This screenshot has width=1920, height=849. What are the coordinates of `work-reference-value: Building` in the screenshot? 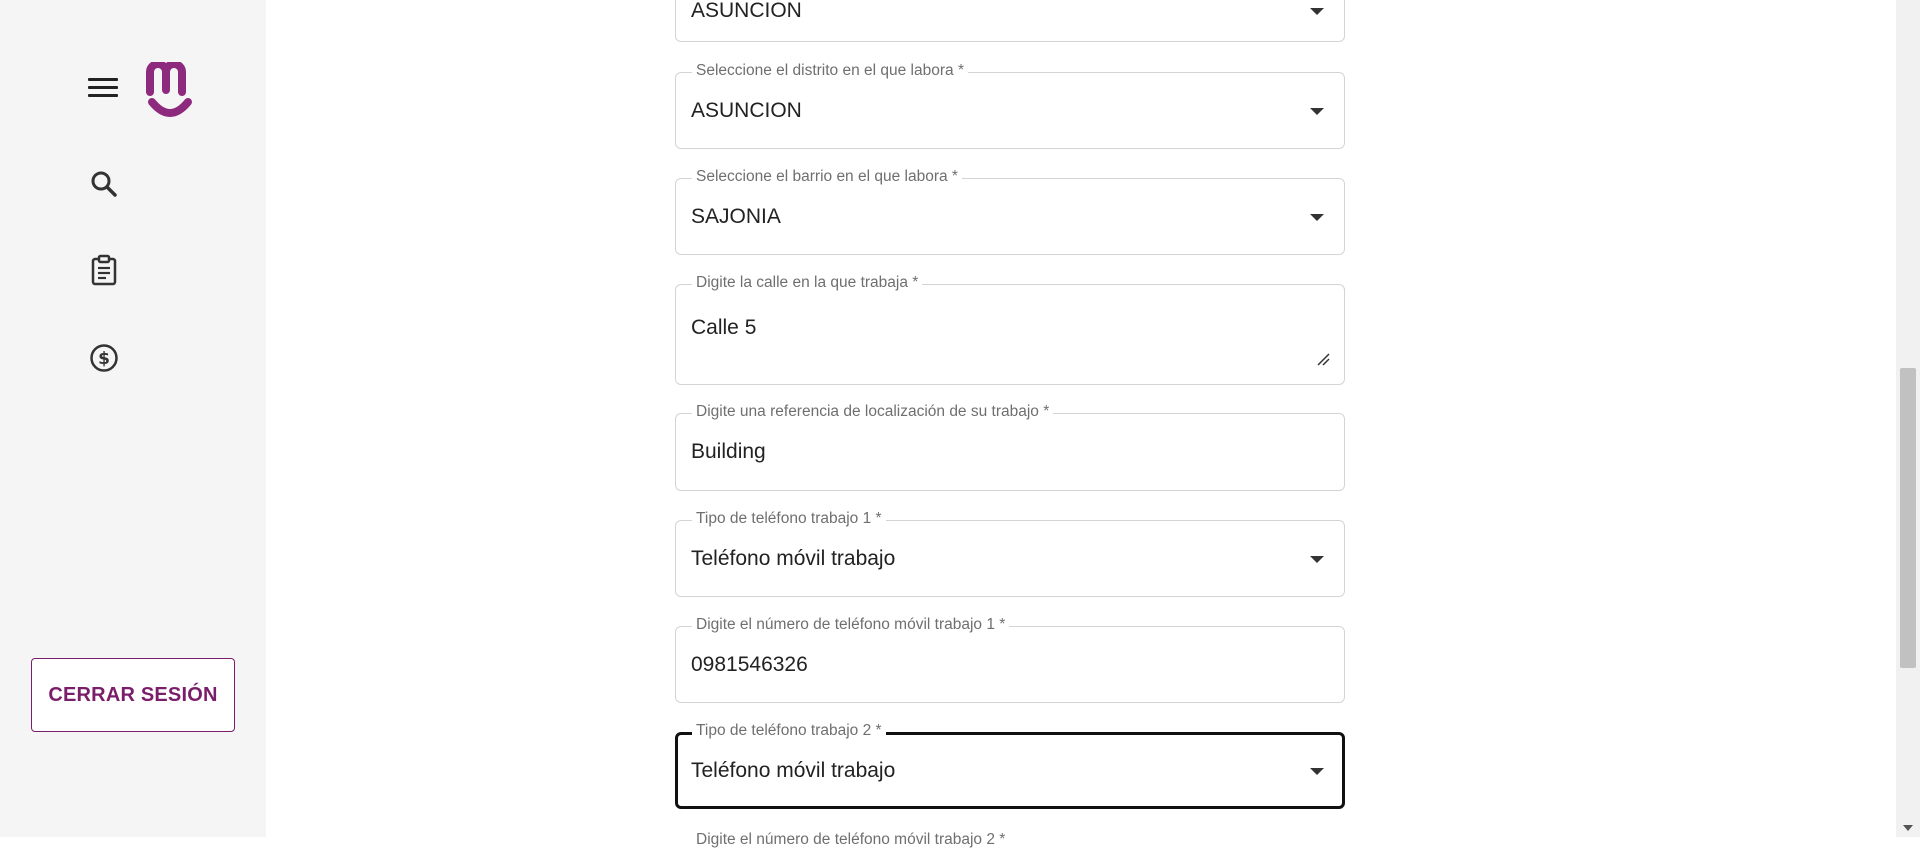 It's located at (728, 451).